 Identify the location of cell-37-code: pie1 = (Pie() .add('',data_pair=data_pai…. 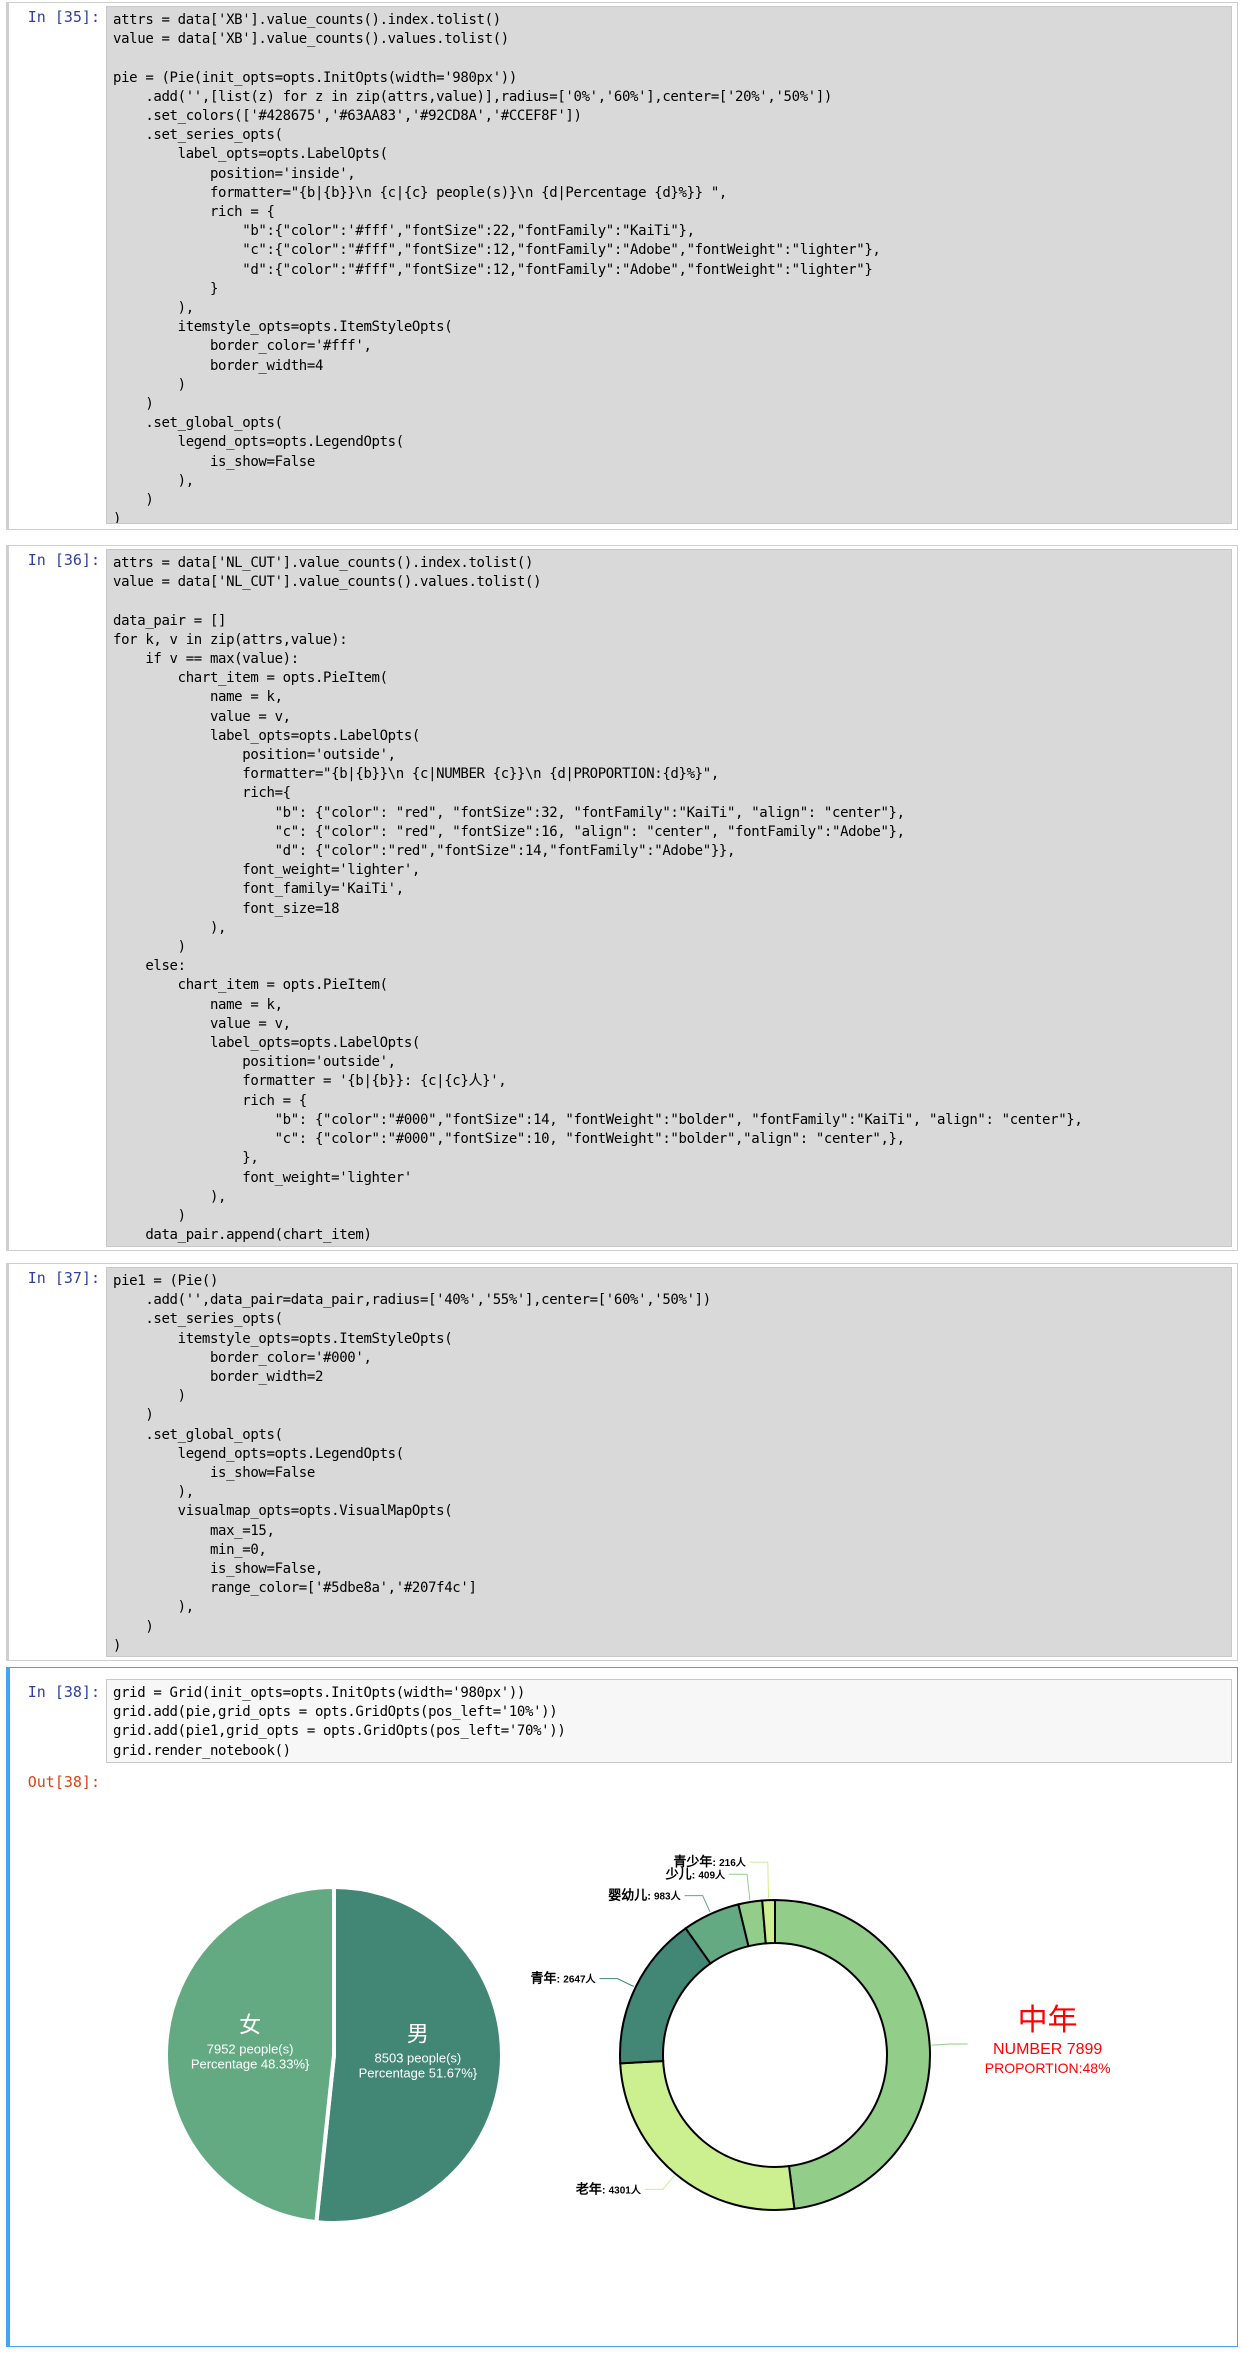
(669, 1462).